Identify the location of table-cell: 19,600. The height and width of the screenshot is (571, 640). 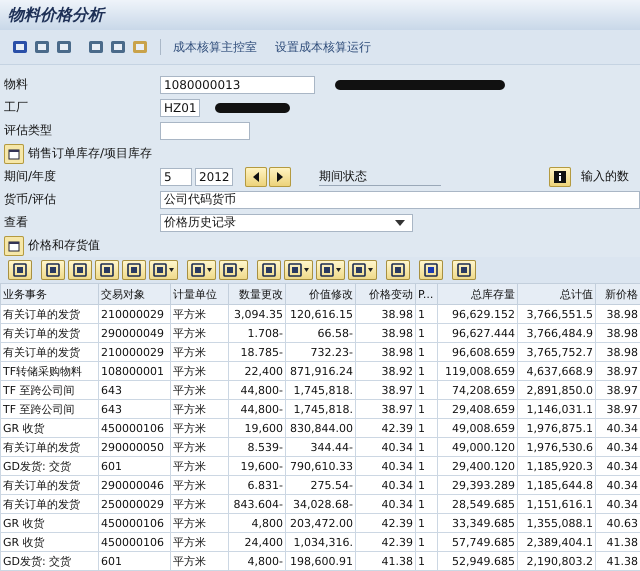
(257, 428).